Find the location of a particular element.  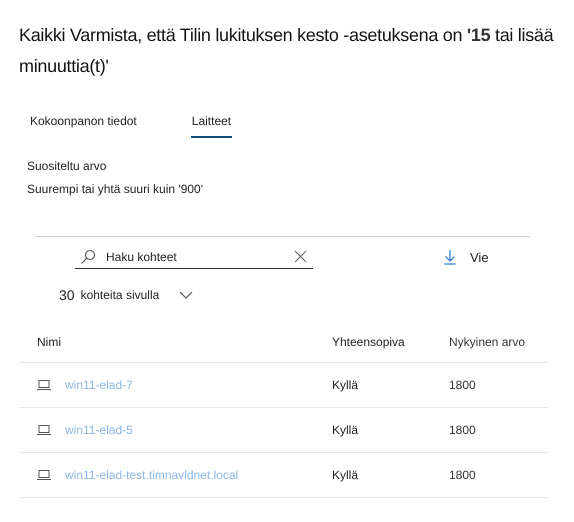

tab: Kokoonpanon tiedot is located at coordinates (83, 126).